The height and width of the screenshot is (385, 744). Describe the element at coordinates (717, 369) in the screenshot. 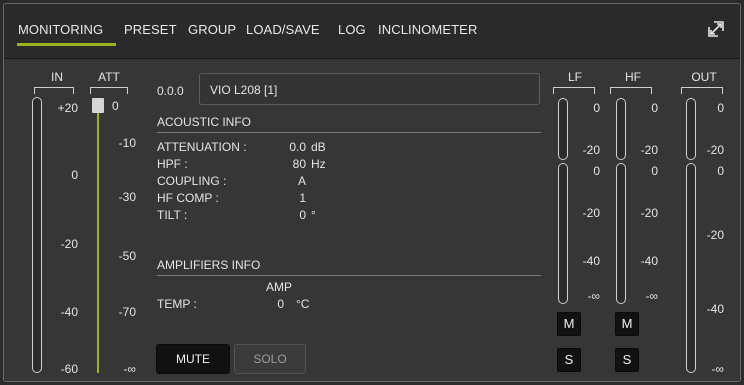

I see `out-scale-label: -∞` at that location.